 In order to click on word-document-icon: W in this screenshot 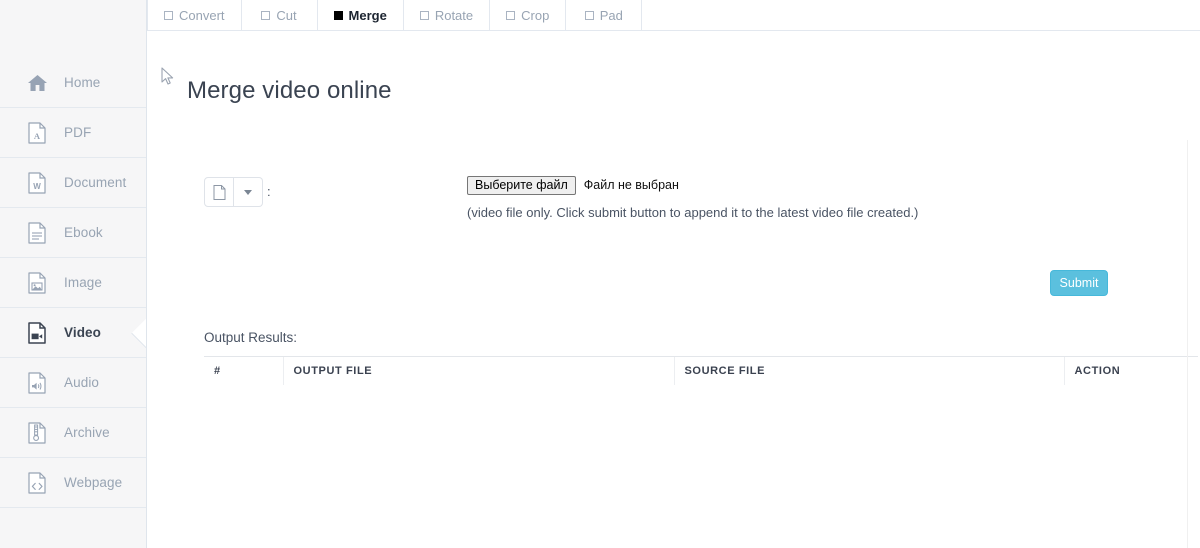, I will do `click(37, 182)`.